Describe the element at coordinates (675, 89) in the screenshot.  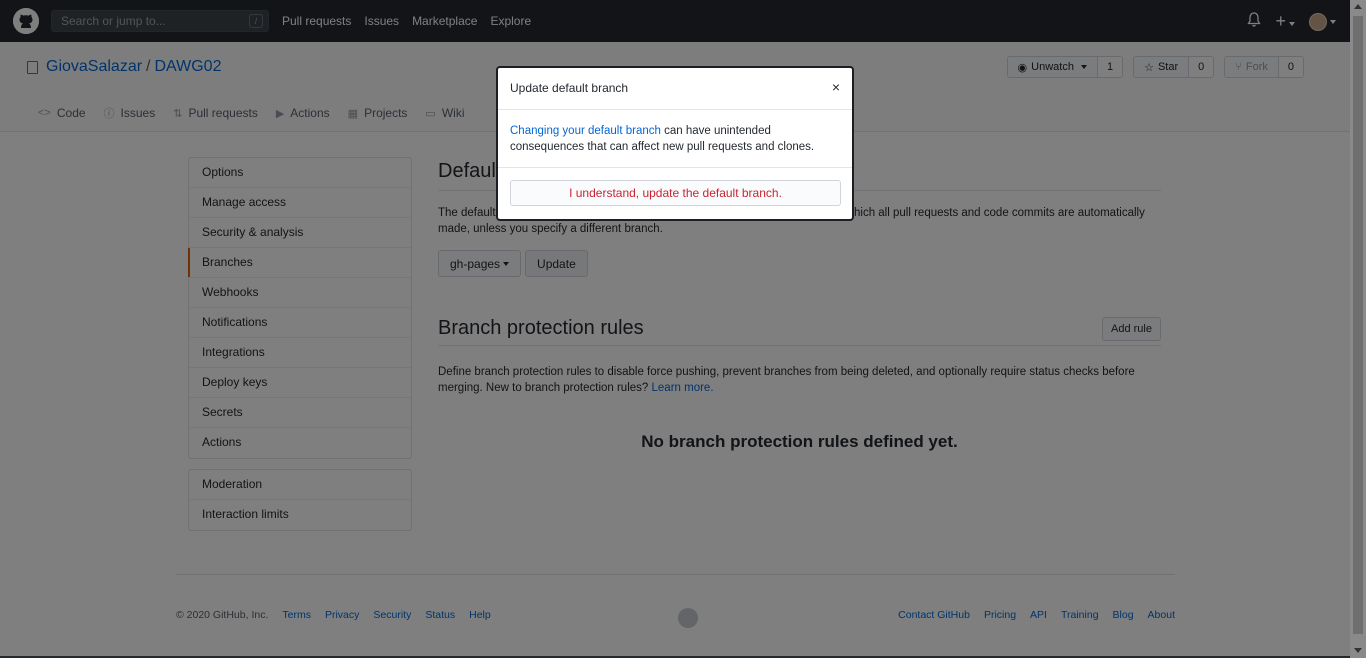
I see `dialog-header: Update default branch ×` at that location.